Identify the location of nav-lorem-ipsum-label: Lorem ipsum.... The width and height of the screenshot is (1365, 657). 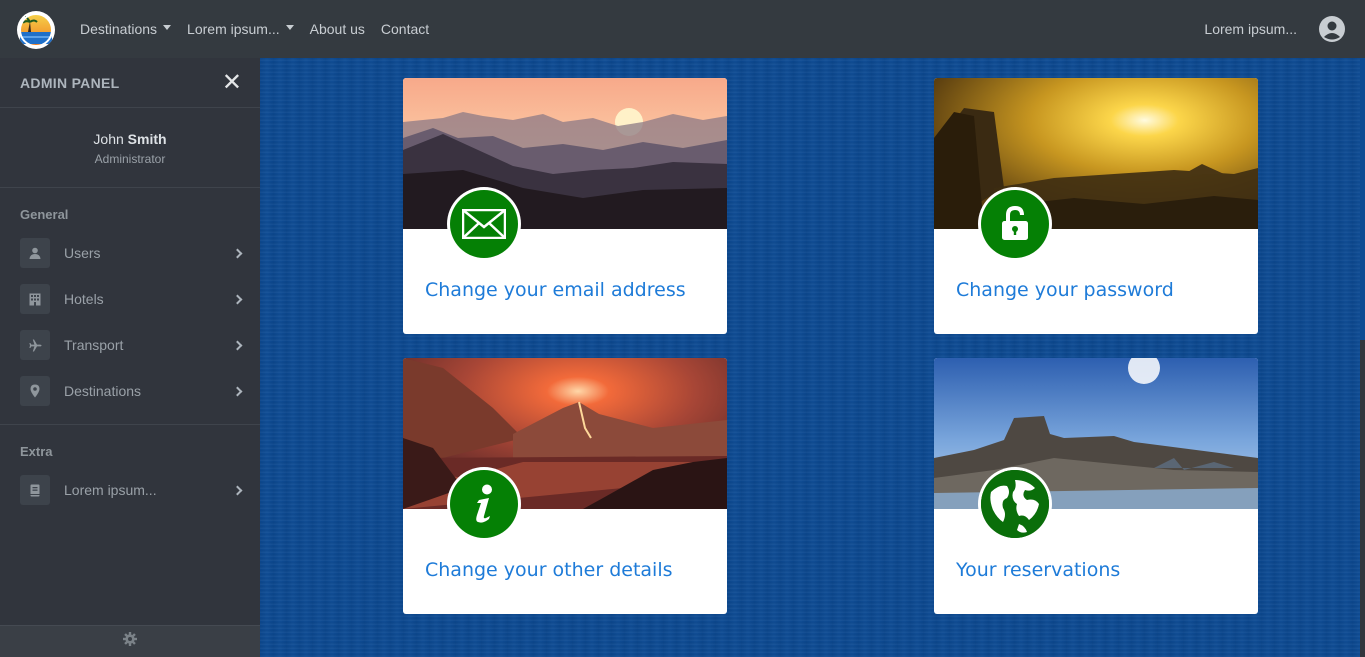
(233, 29).